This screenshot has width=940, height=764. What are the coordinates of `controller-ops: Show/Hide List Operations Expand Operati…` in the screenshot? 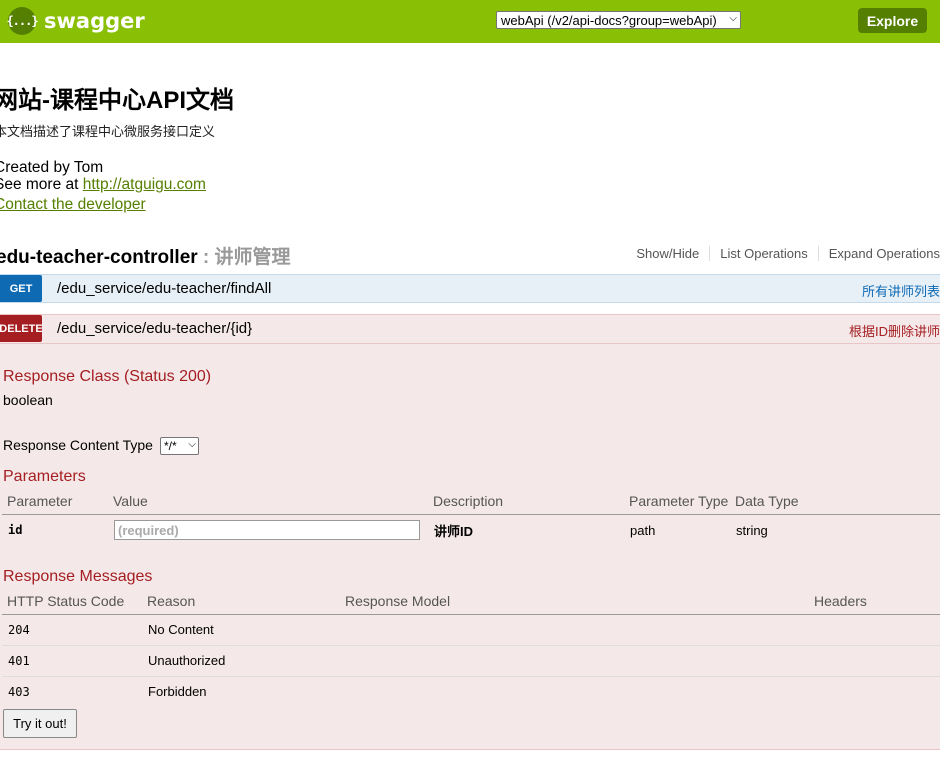 It's located at (783, 253).